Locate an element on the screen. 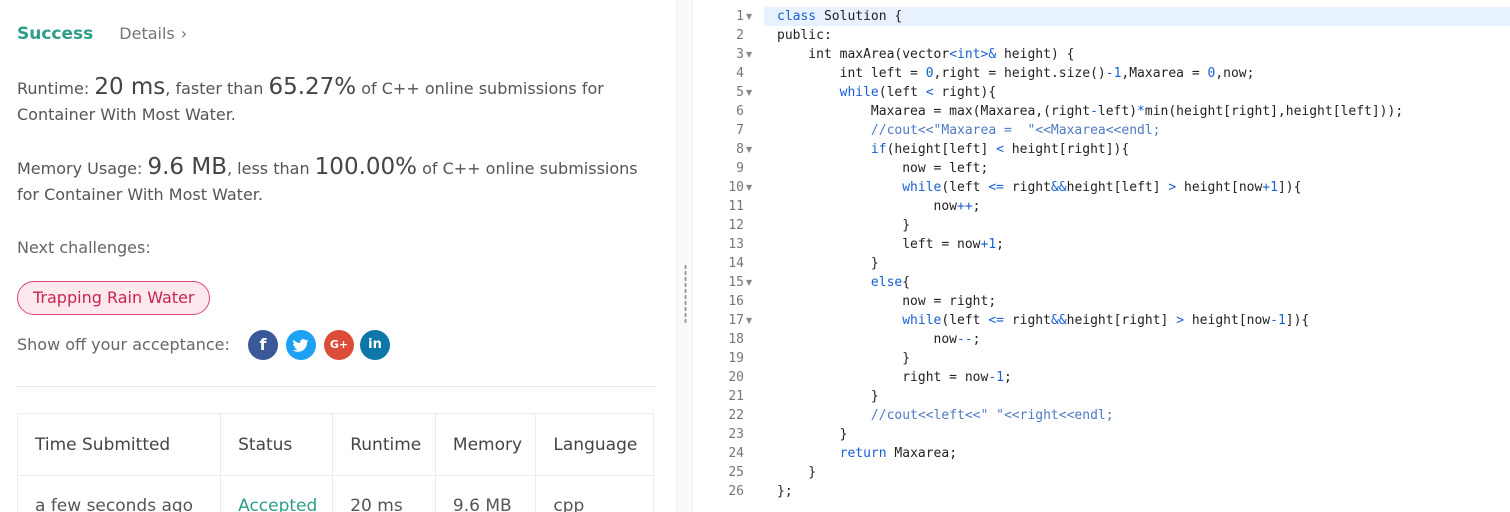 This screenshot has height=512, width=1510. line-number: 5 is located at coordinates (740, 92).